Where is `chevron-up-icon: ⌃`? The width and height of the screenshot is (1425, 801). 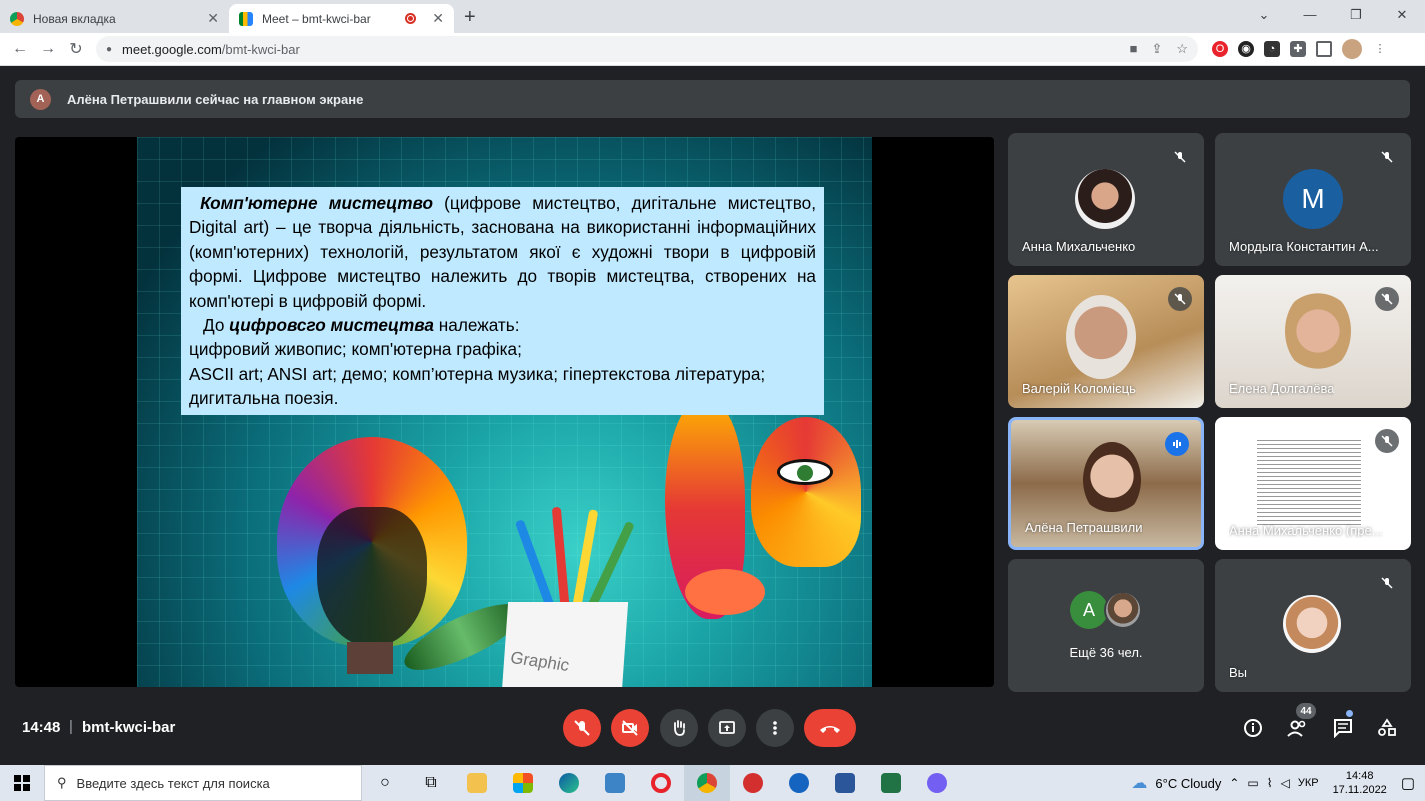 chevron-up-icon: ⌃ is located at coordinates (1234, 783).